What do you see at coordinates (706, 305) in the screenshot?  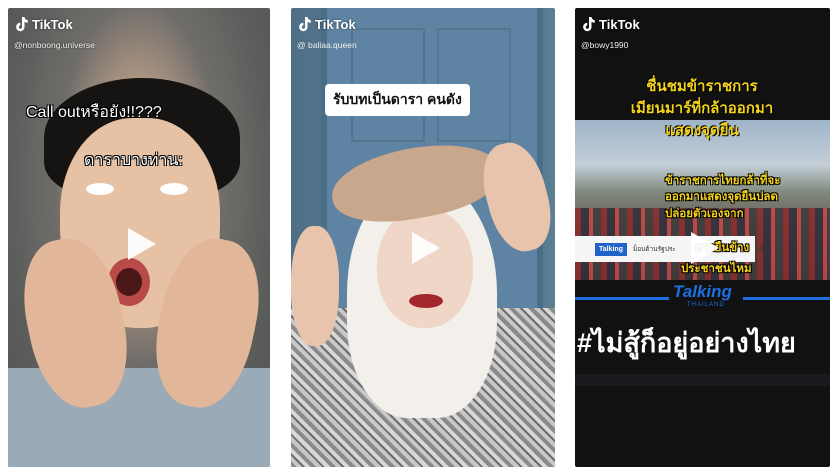 I see `talking-thailand-logo-sub: THAILAND` at bounding box center [706, 305].